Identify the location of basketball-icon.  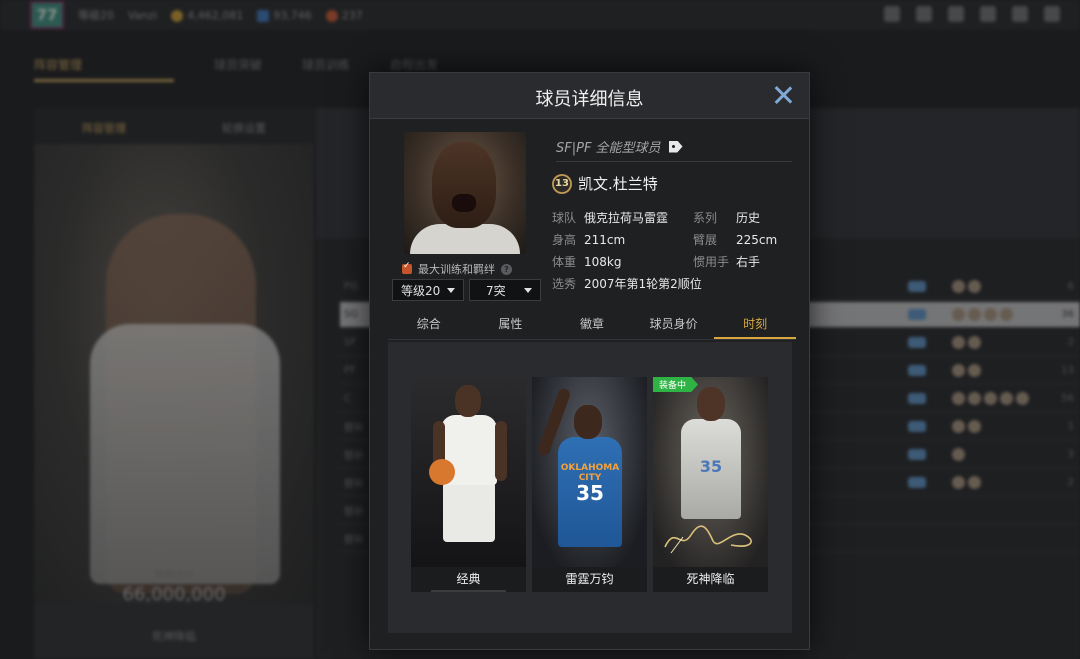
(442, 472).